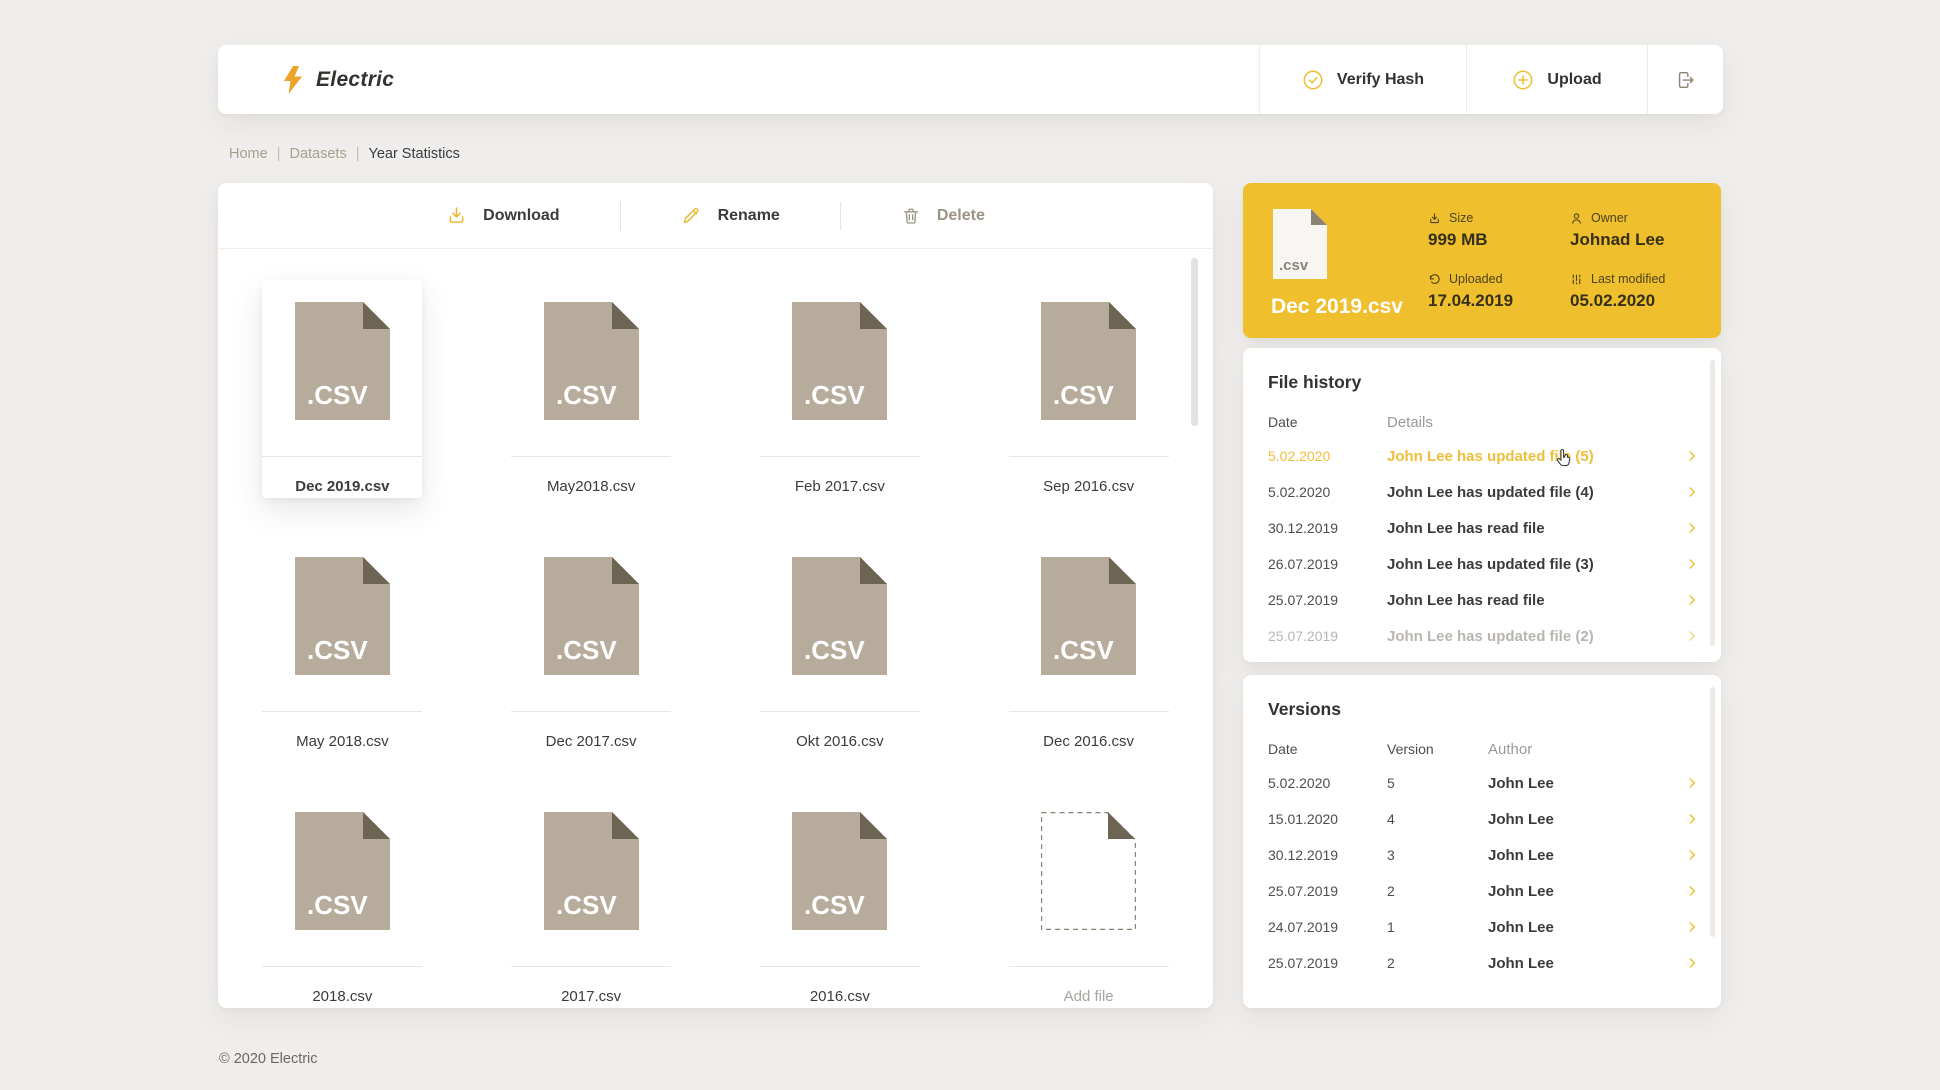  What do you see at coordinates (840, 215) in the screenshot?
I see `toolbar-divider` at bounding box center [840, 215].